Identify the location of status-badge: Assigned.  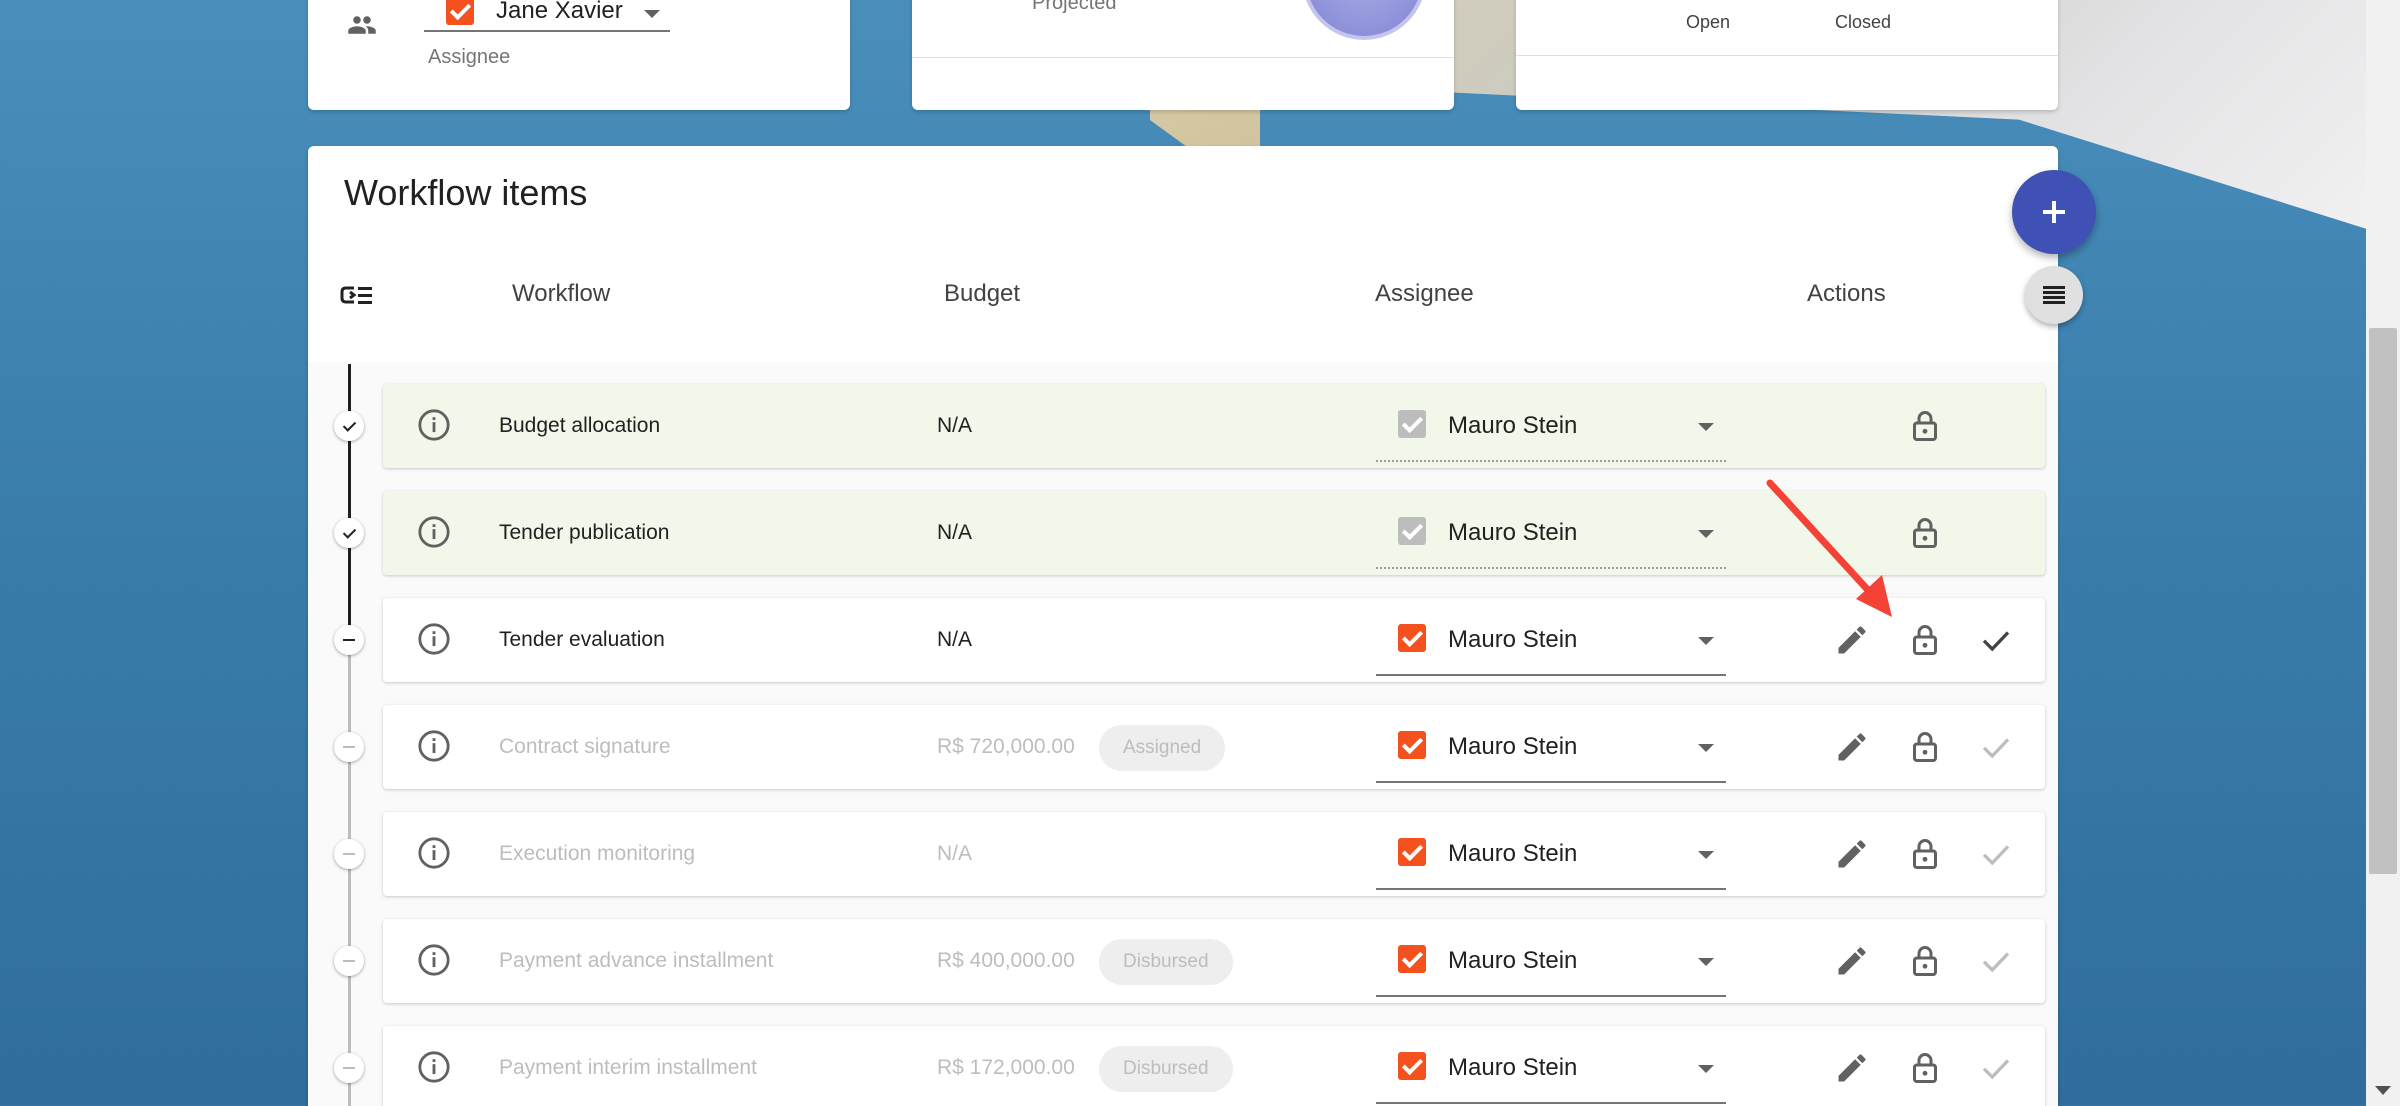
(1162, 748).